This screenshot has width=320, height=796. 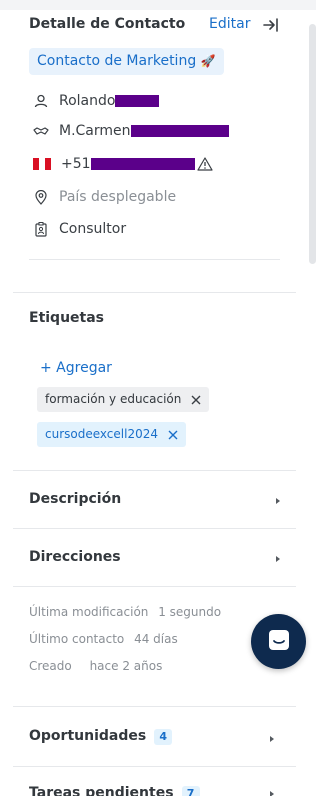 I want to click on opportunities-count-badge: 4, so click(x=163, y=737).